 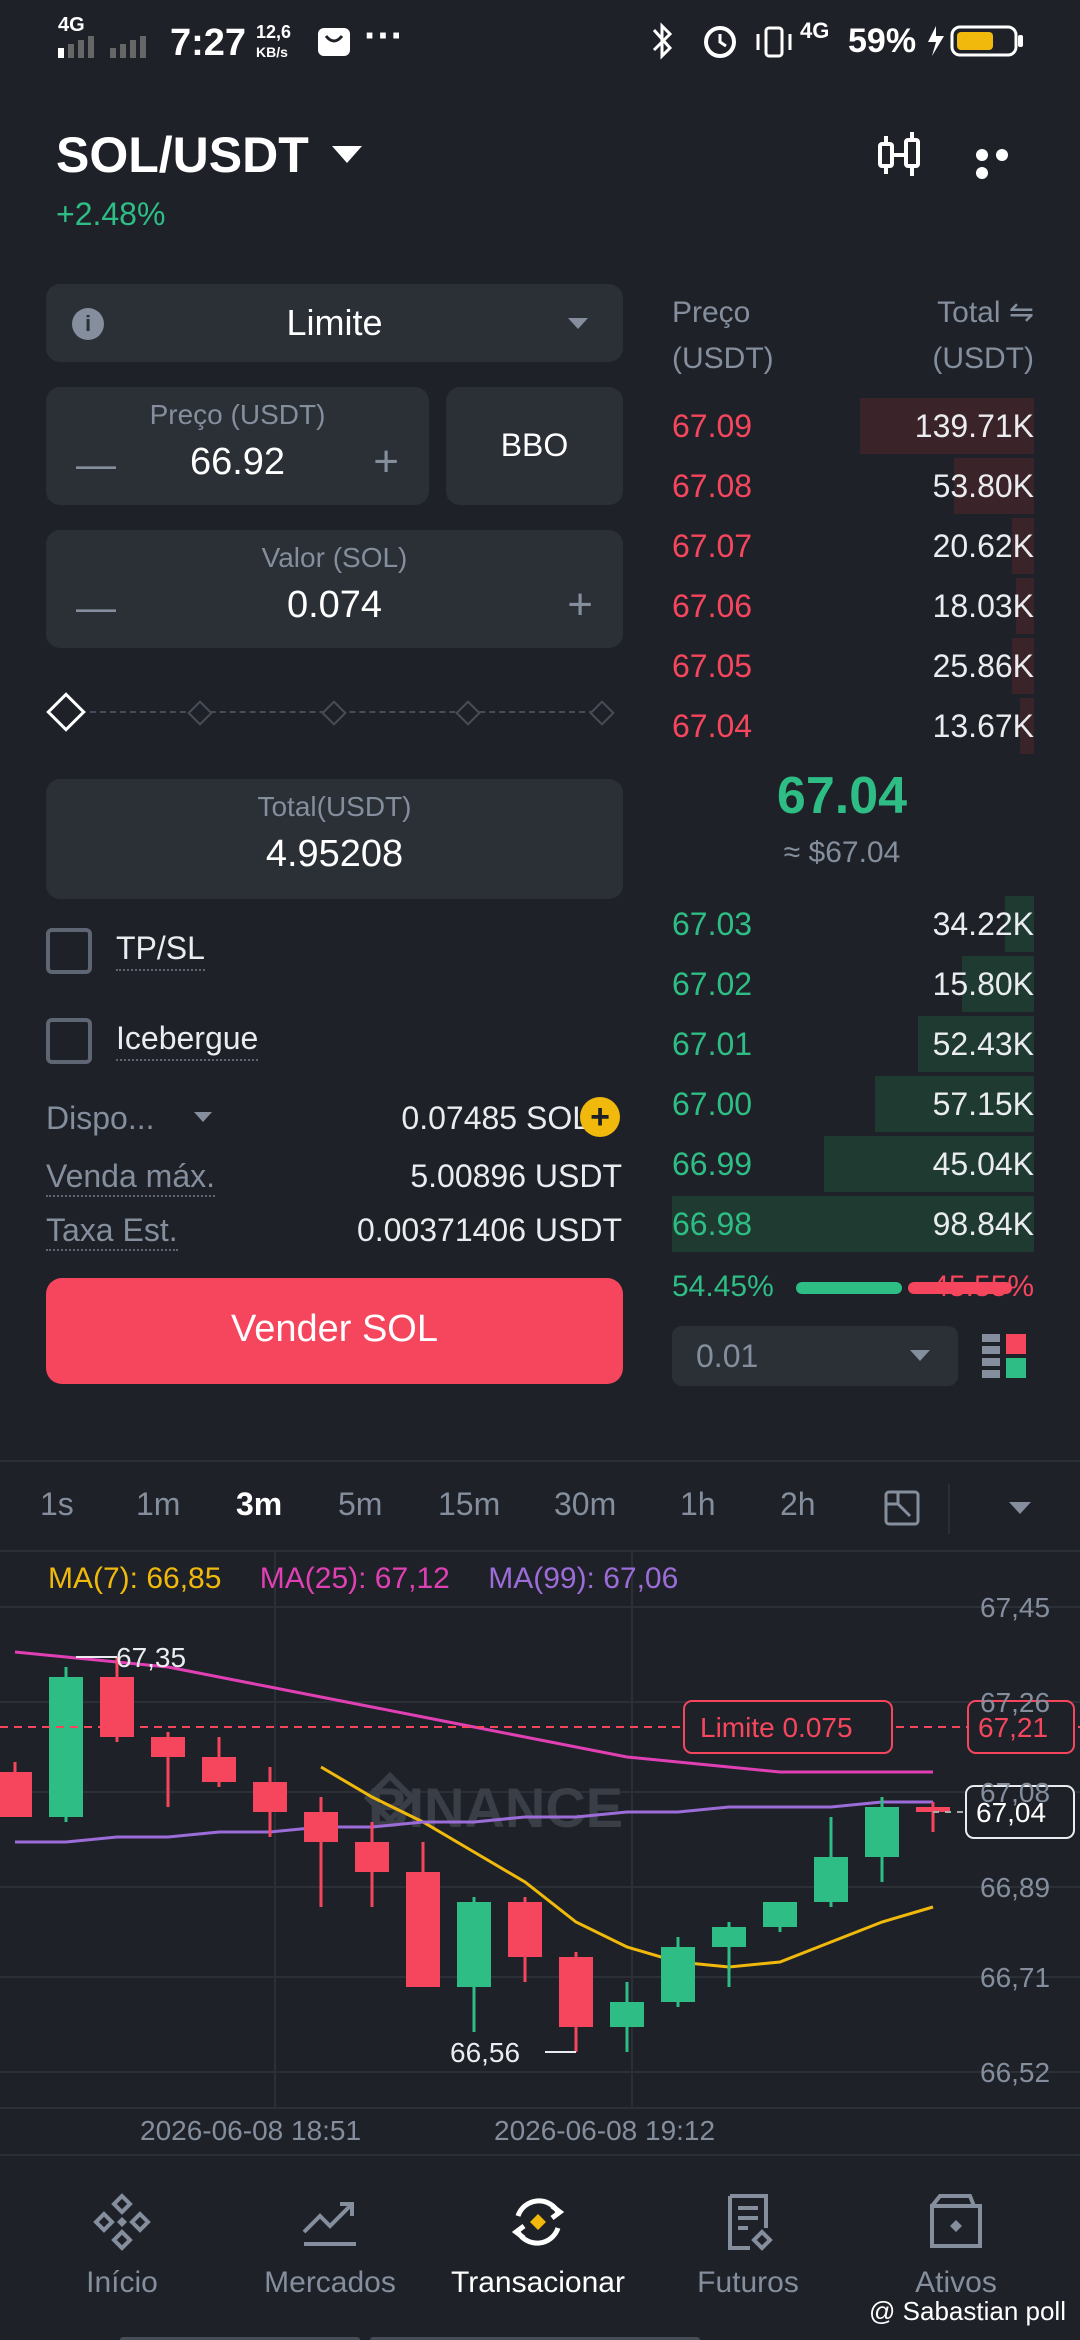 What do you see at coordinates (102, 47) in the screenshot?
I see `signal-icon` at bounding box center [102, 47].